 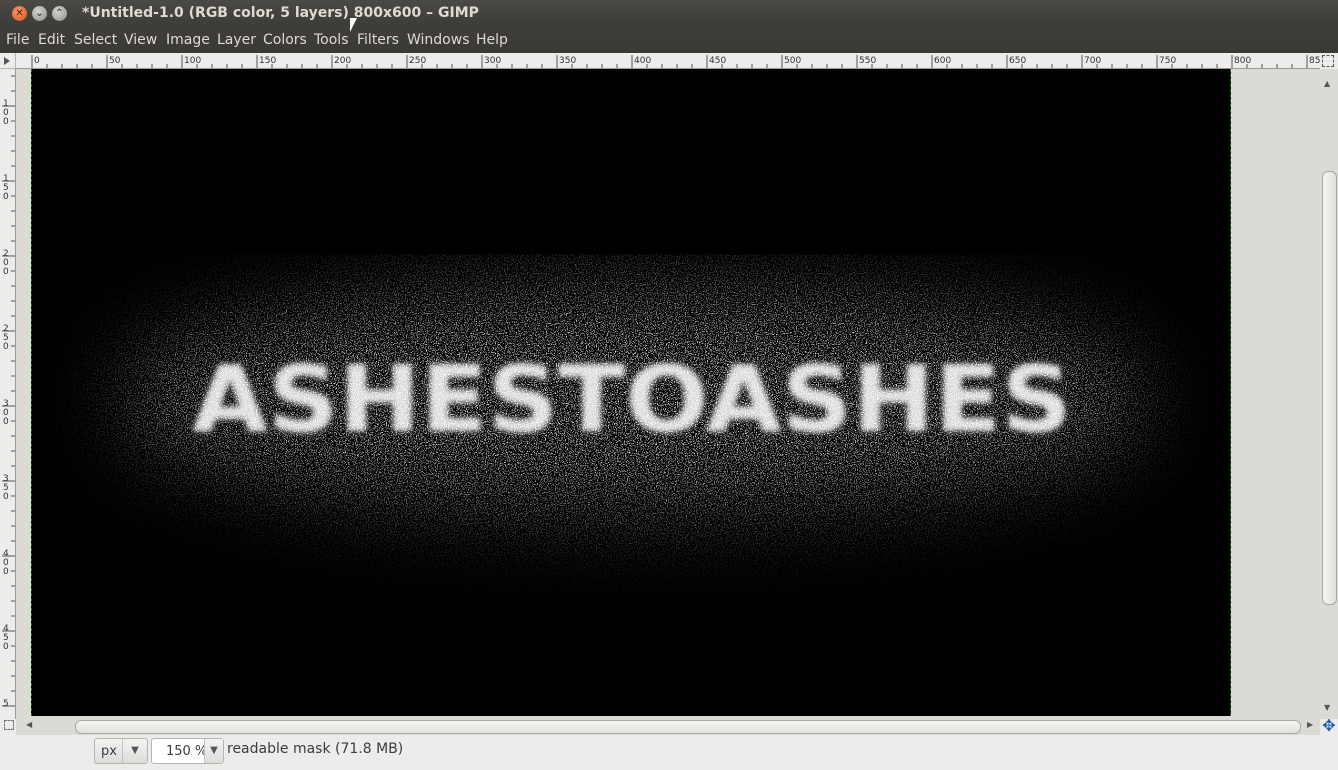 I want to click on vertical-ruler-ticks: 1001502002503003504004505, so click(x=8, y=392).